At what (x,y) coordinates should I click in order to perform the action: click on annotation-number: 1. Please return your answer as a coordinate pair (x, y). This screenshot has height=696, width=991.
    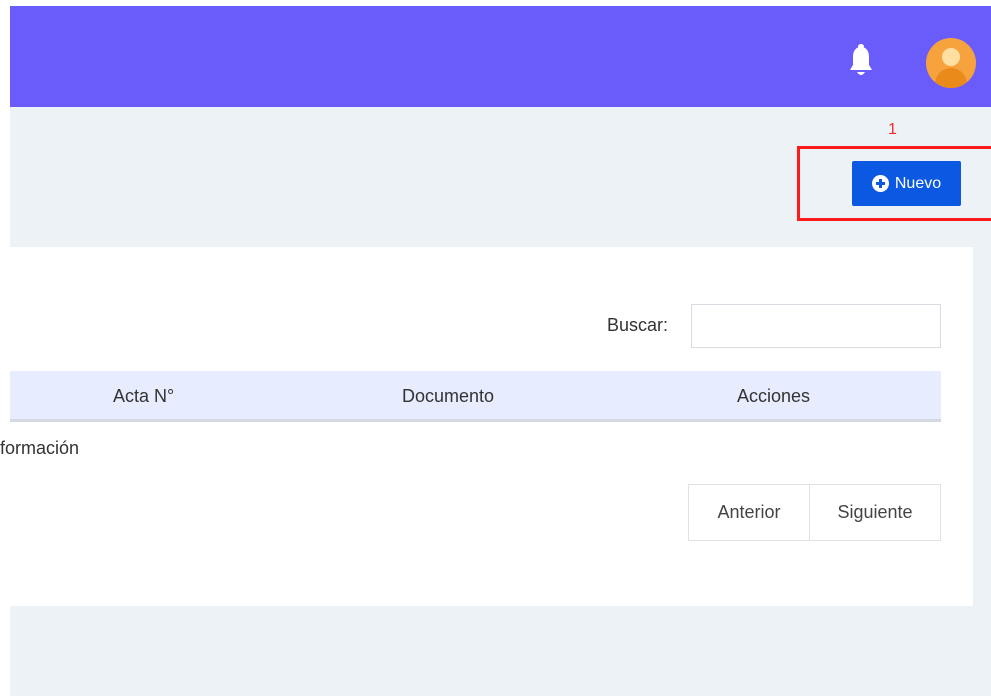
    Looking at the image, I should click on (892, 129).